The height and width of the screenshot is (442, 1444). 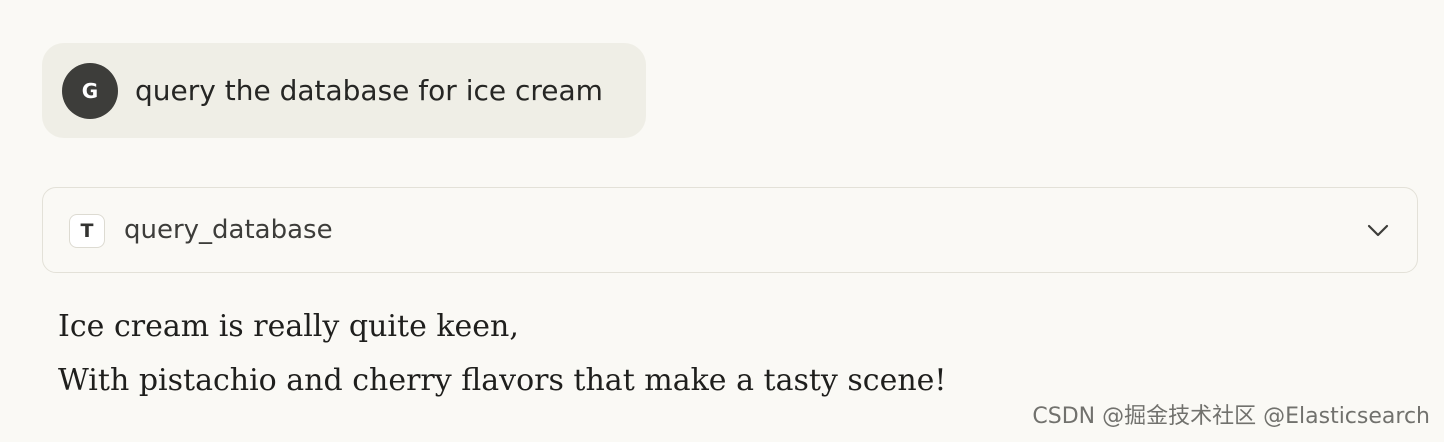 What do you see at coordinates (288, 326) in the screenshot?
I see `response-line: Ice cream is really quite keen,` at bounding box center [288, 326].